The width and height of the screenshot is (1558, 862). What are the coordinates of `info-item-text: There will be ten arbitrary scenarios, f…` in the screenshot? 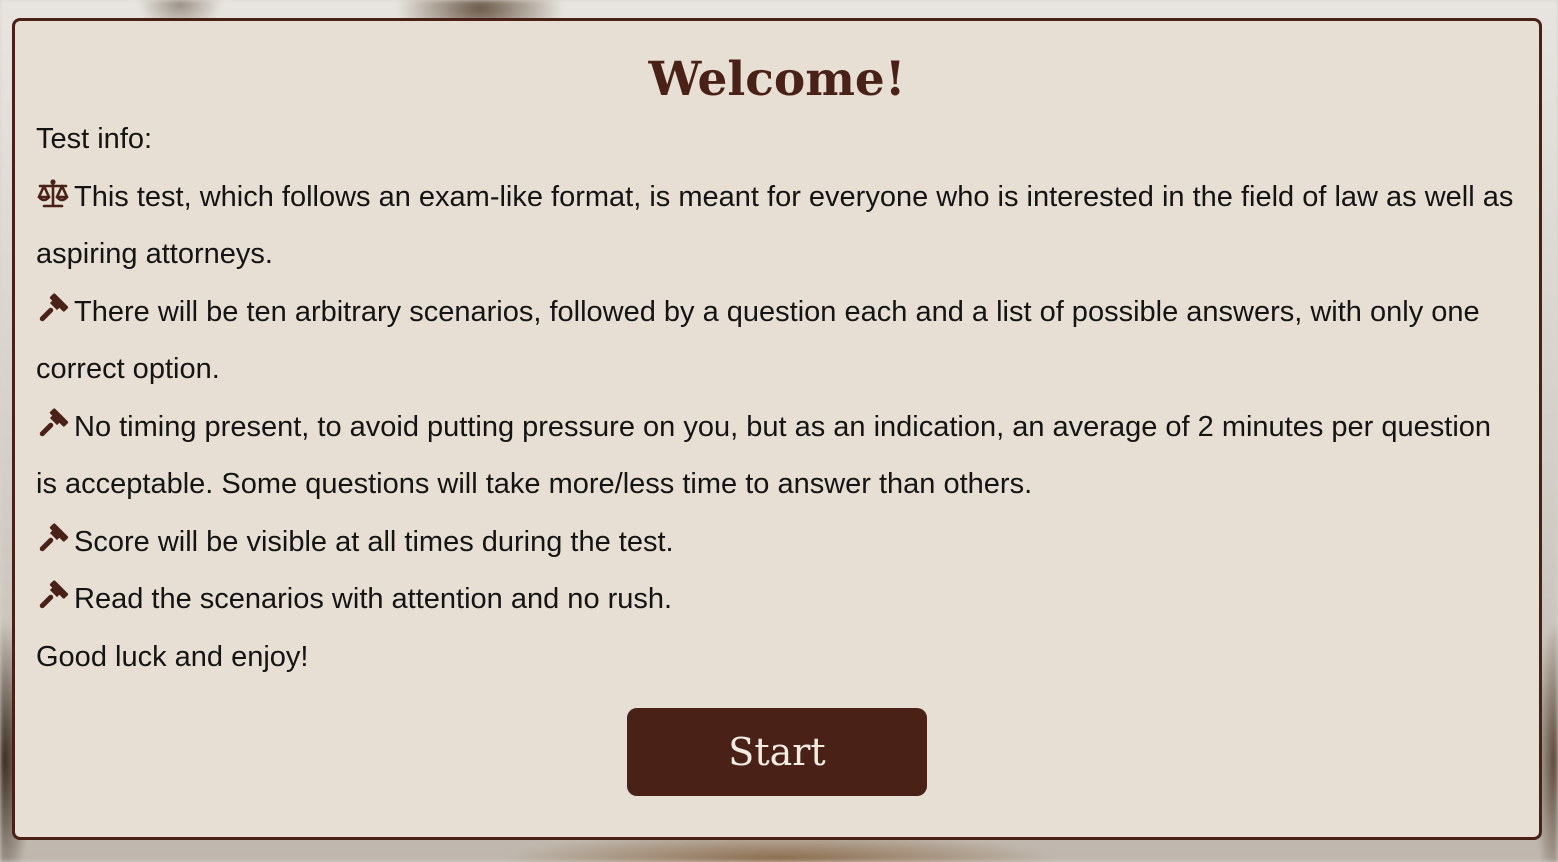 It's located at (758, 340).